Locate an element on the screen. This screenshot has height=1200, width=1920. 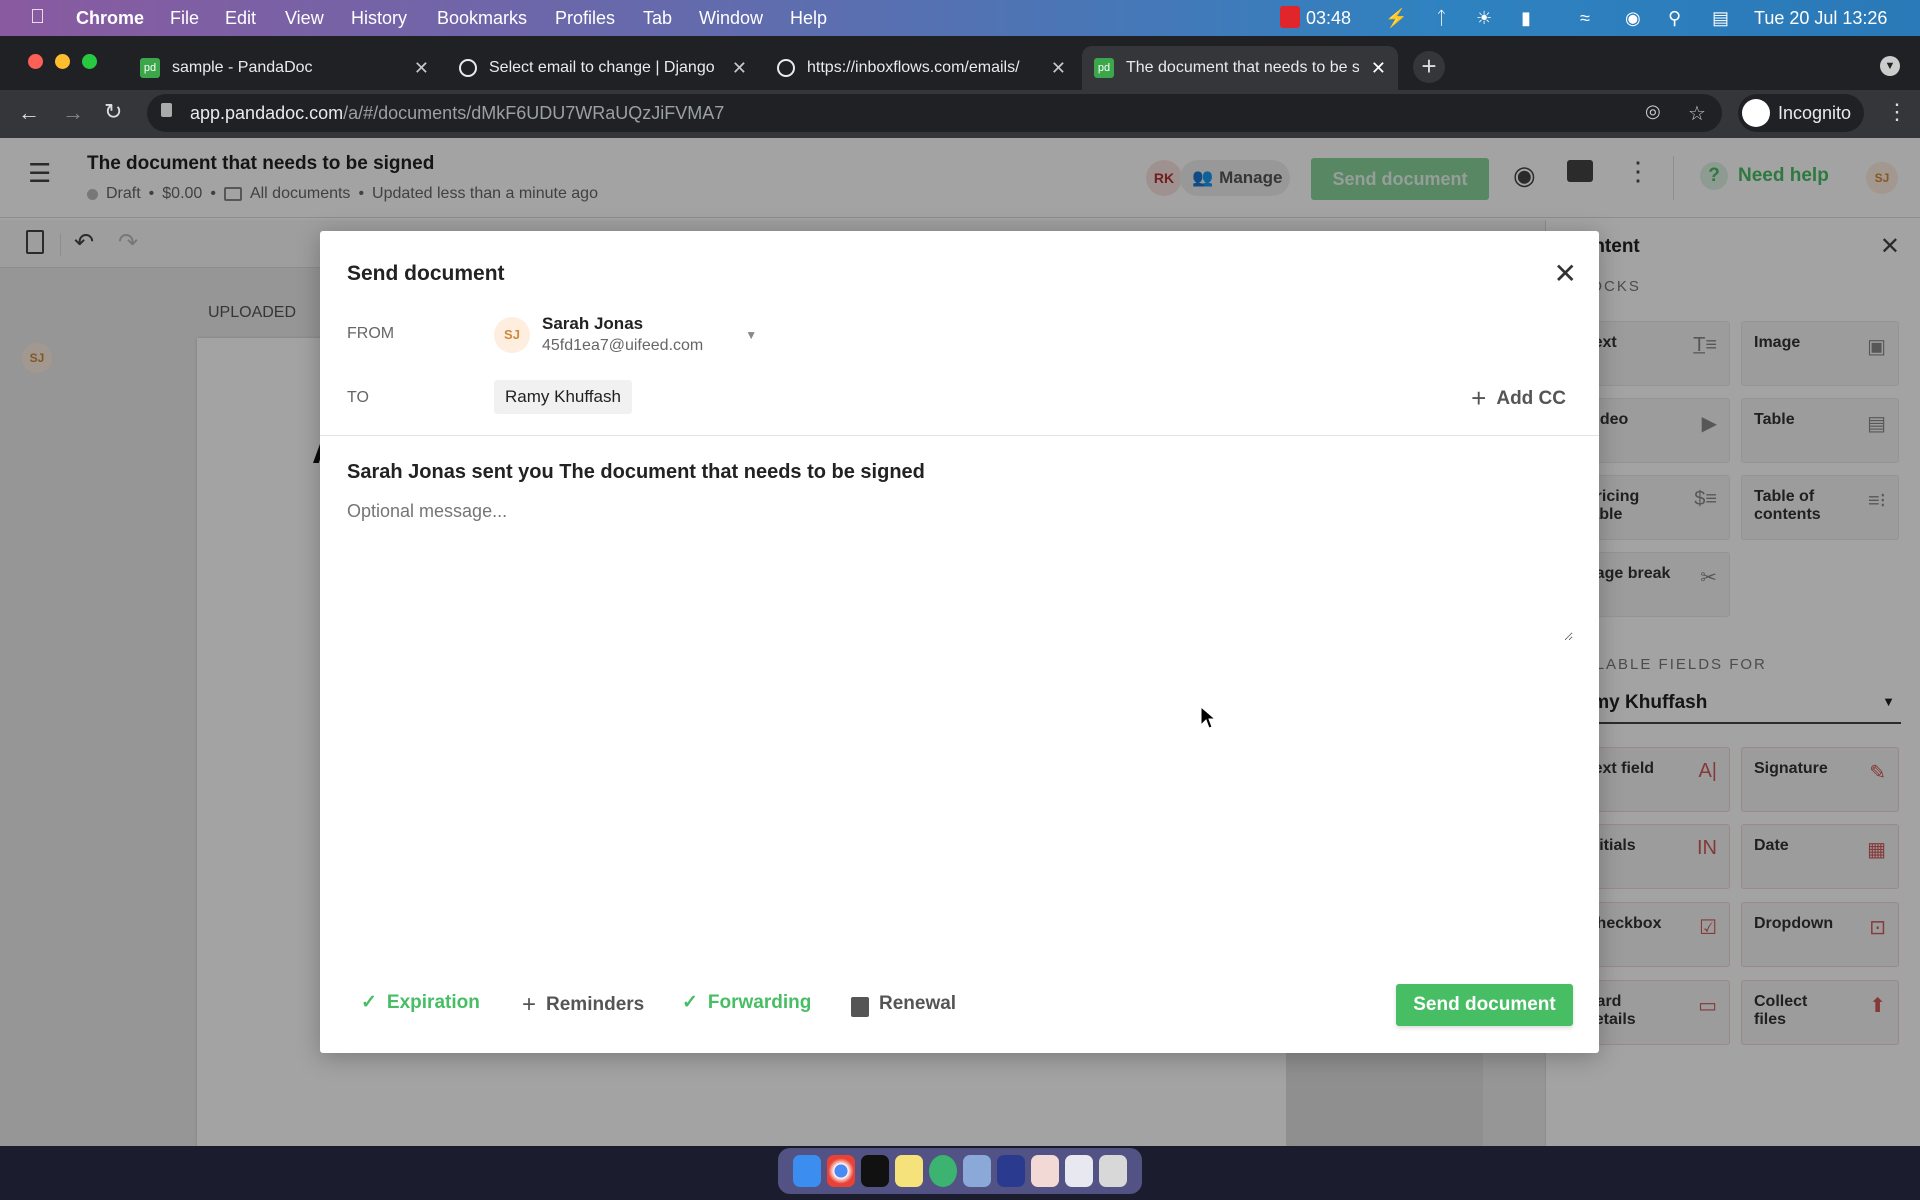
menu-history: History is located at coordinates (379, 18).